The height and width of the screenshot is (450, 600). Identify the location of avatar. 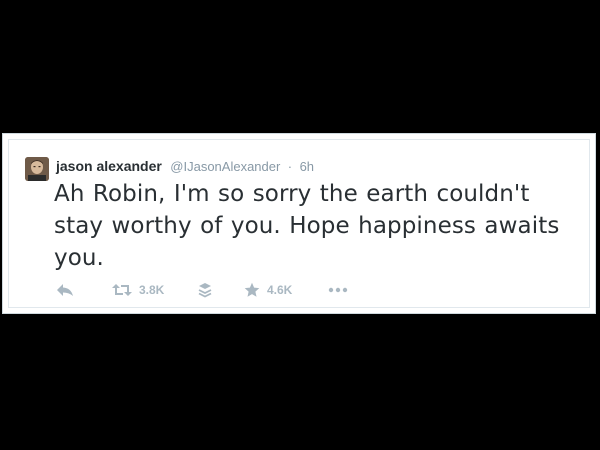
(37, 169).